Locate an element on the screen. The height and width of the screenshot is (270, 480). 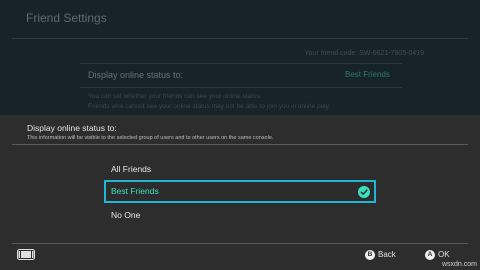
page-title: Friend Settings is located at coordinates (66, 18).